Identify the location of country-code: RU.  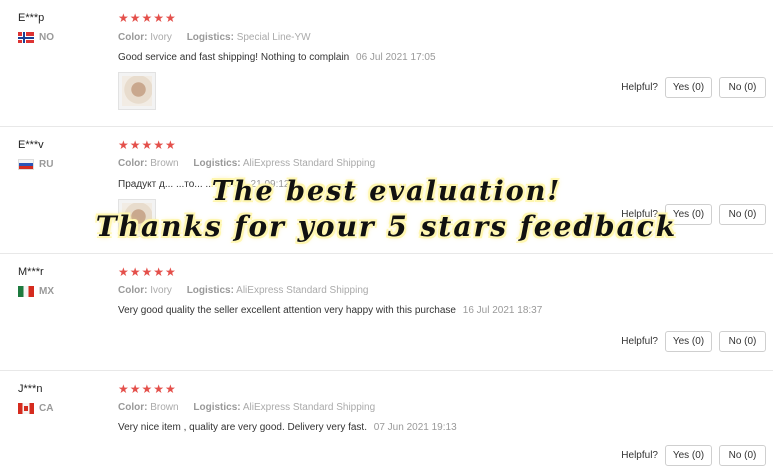
(46, 164).